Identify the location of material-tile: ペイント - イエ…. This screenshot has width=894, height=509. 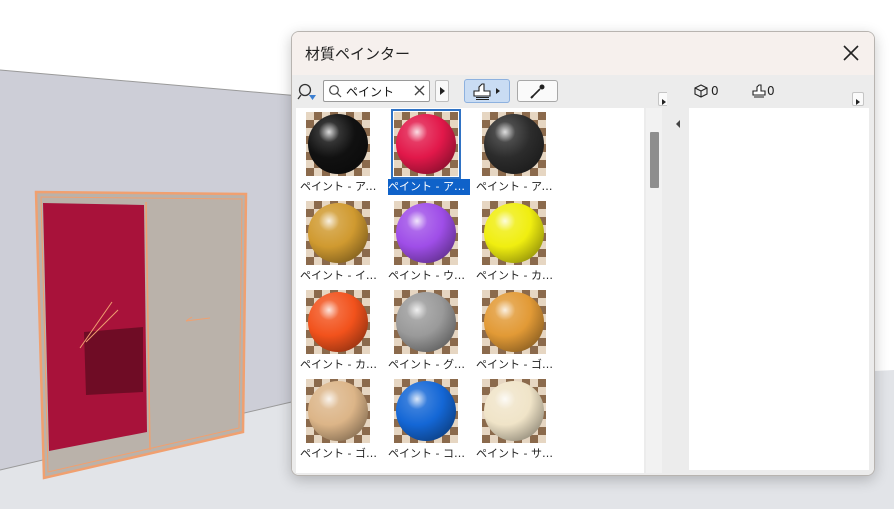
(343, 245).